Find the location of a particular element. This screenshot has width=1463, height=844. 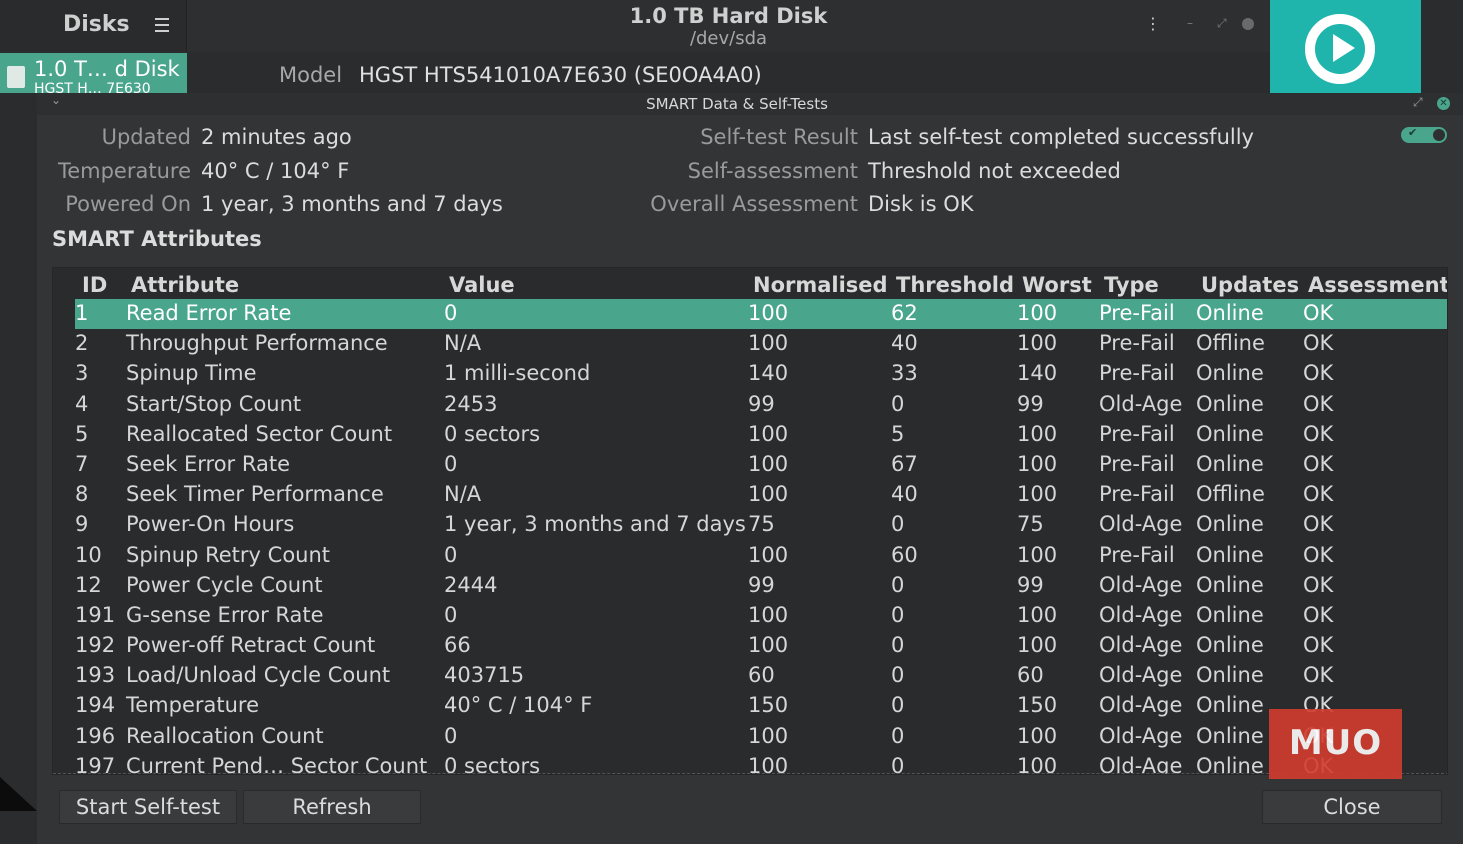

dialog-close-icon: ✕ is located at coordinates (1443, 103).